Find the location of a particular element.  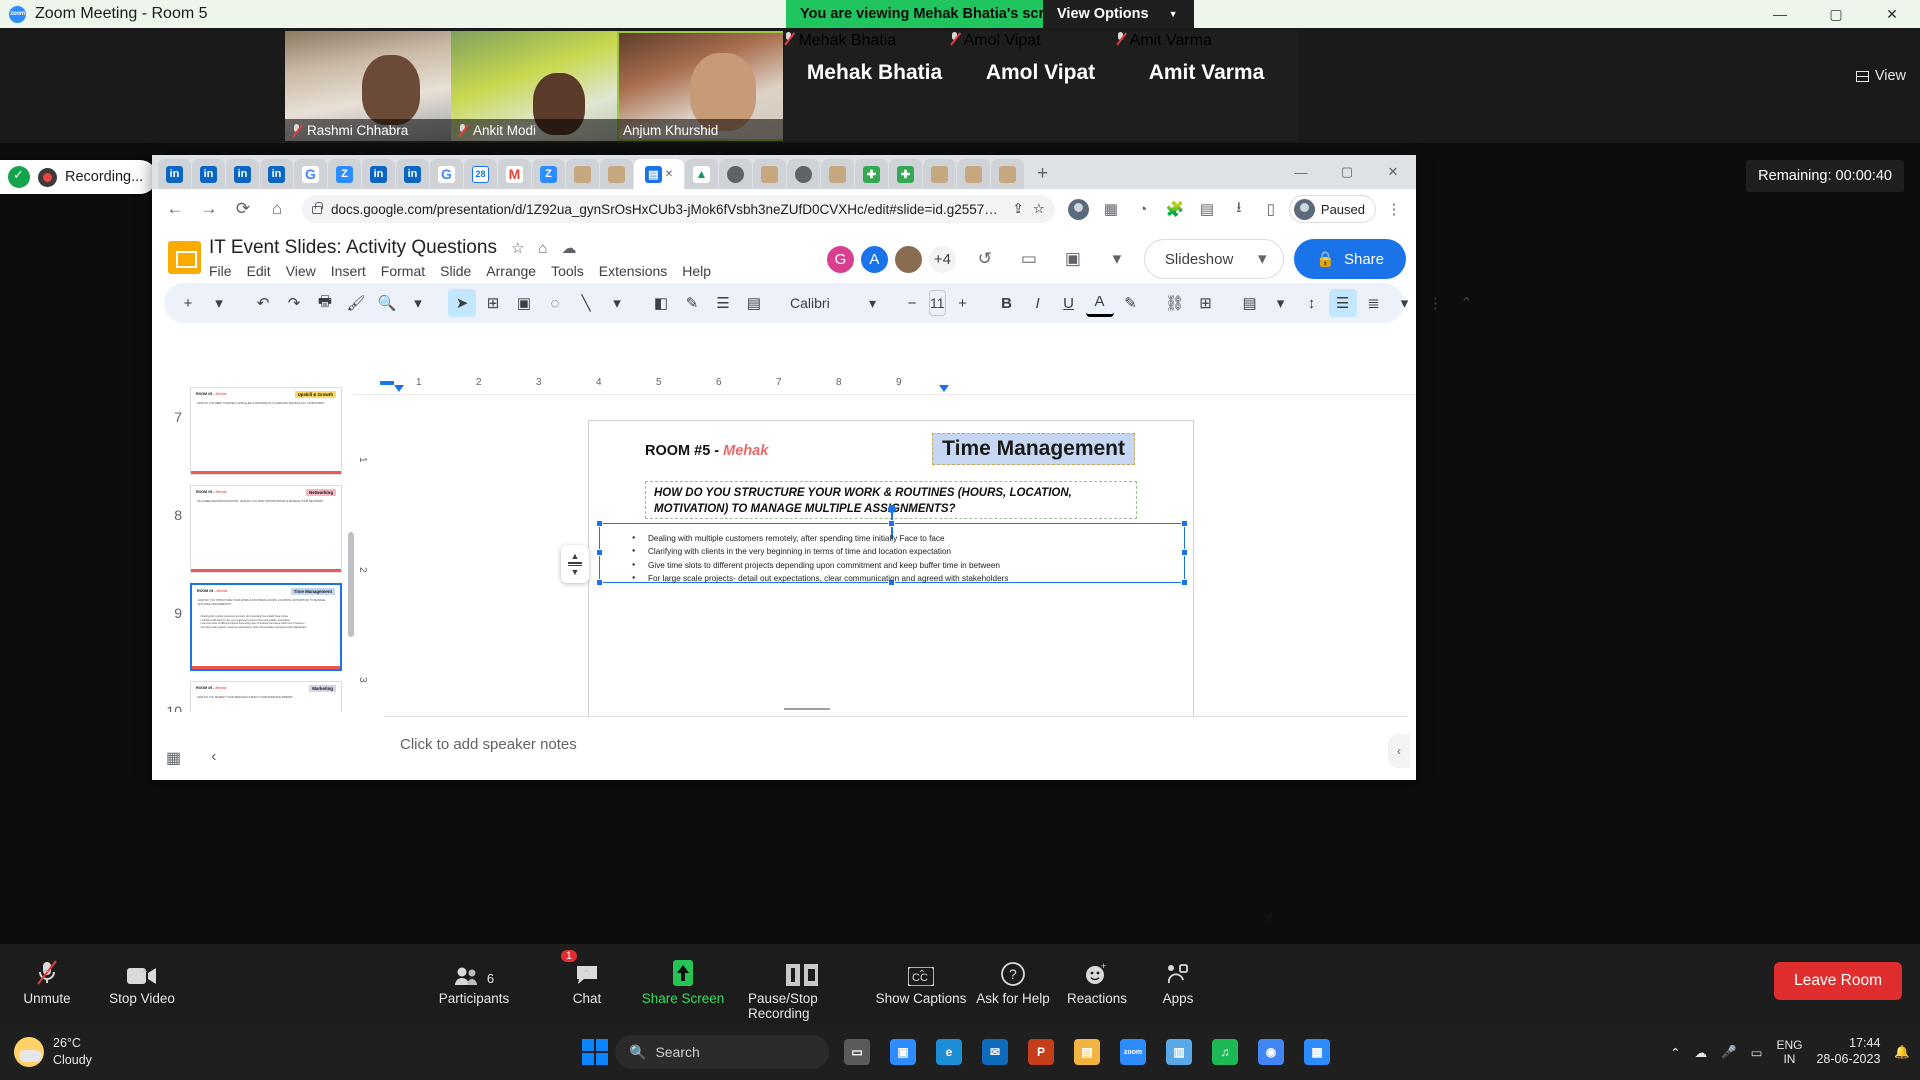

align-caret-icon: ▾ is located at coordinates (1281, 303).